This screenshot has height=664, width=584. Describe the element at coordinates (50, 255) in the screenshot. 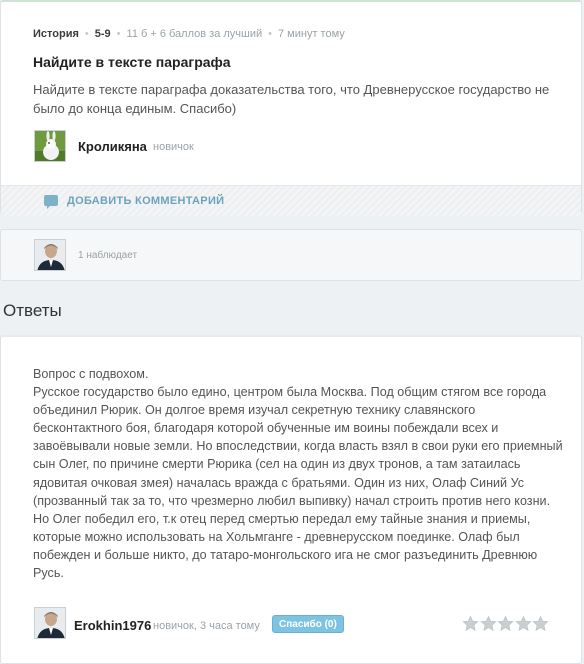

I see `watcher-avatar` at that location.